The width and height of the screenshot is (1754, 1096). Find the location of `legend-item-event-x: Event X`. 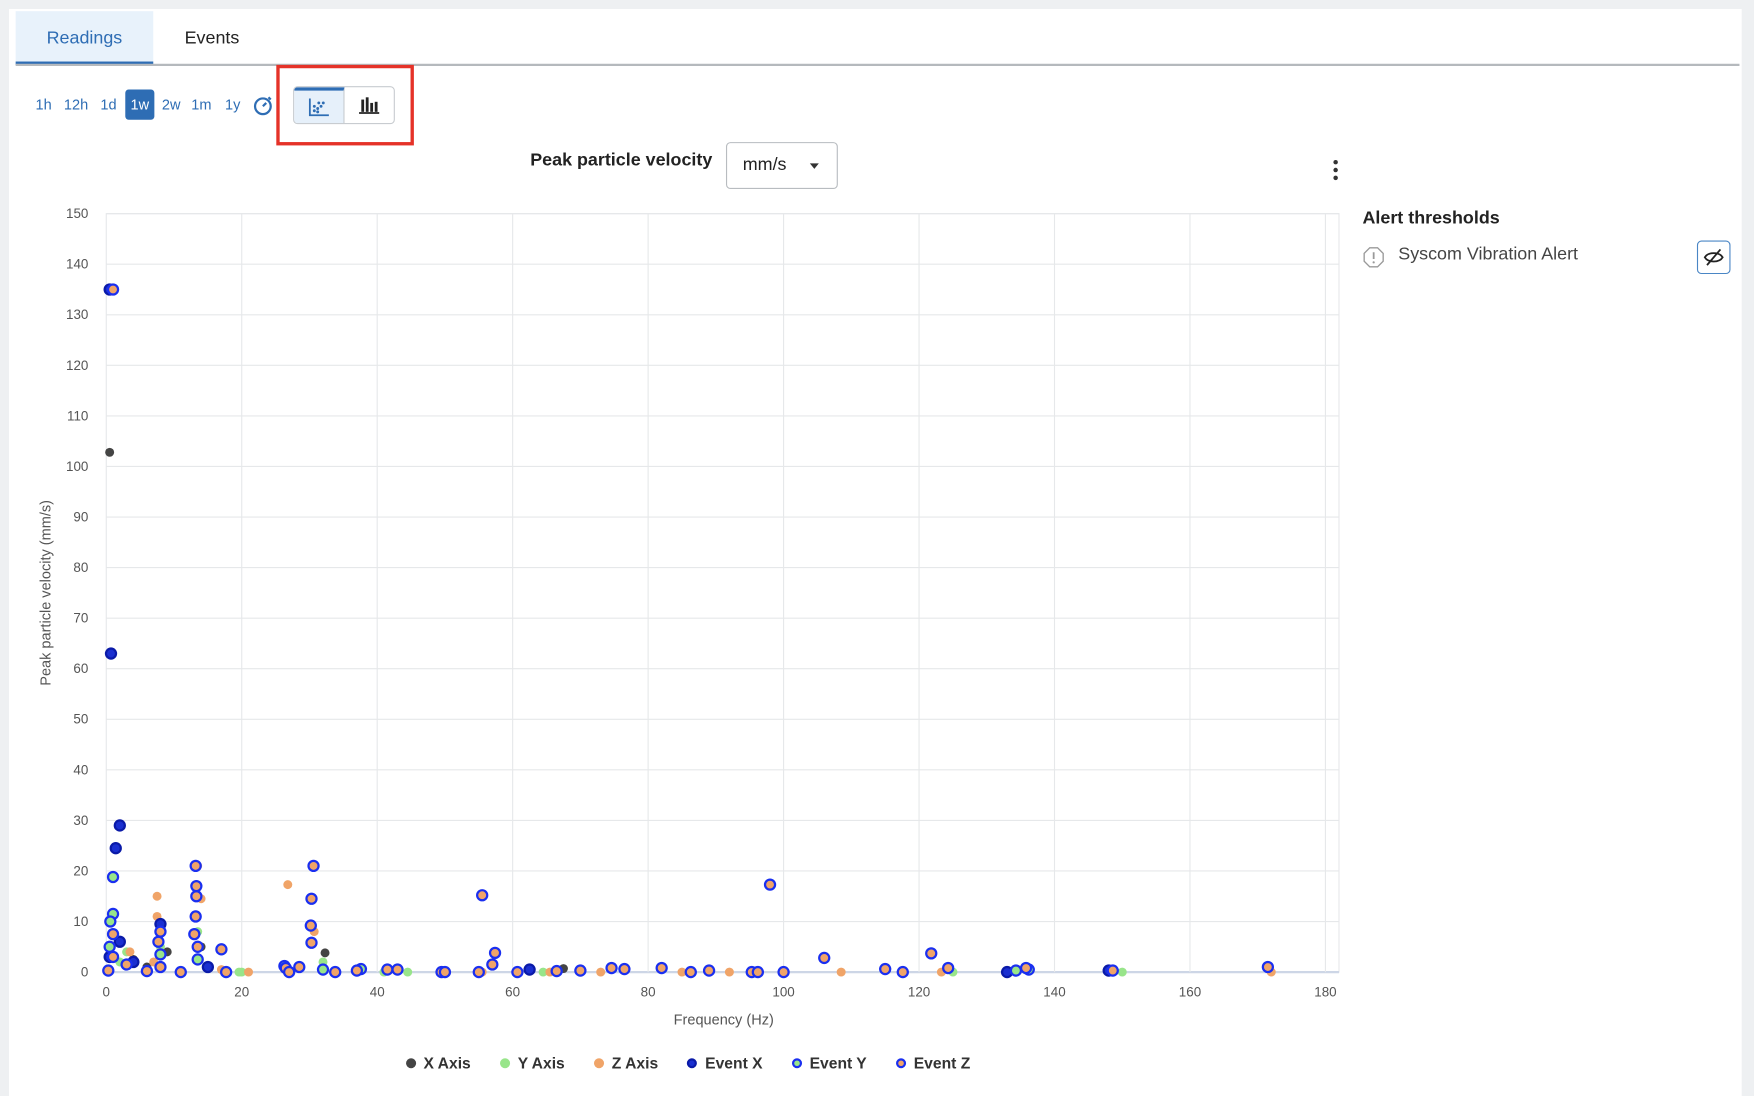

legend-item-event-x: Event X is located at coordinates (725, 1062).